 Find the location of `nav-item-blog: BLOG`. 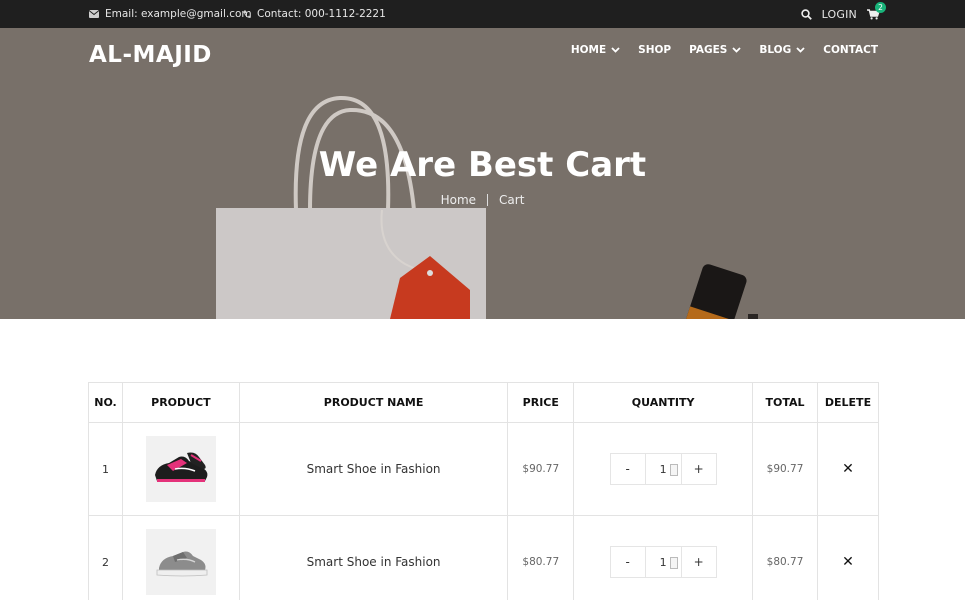

nav-item-blog: BLOG is located at coordinates (782, 50).